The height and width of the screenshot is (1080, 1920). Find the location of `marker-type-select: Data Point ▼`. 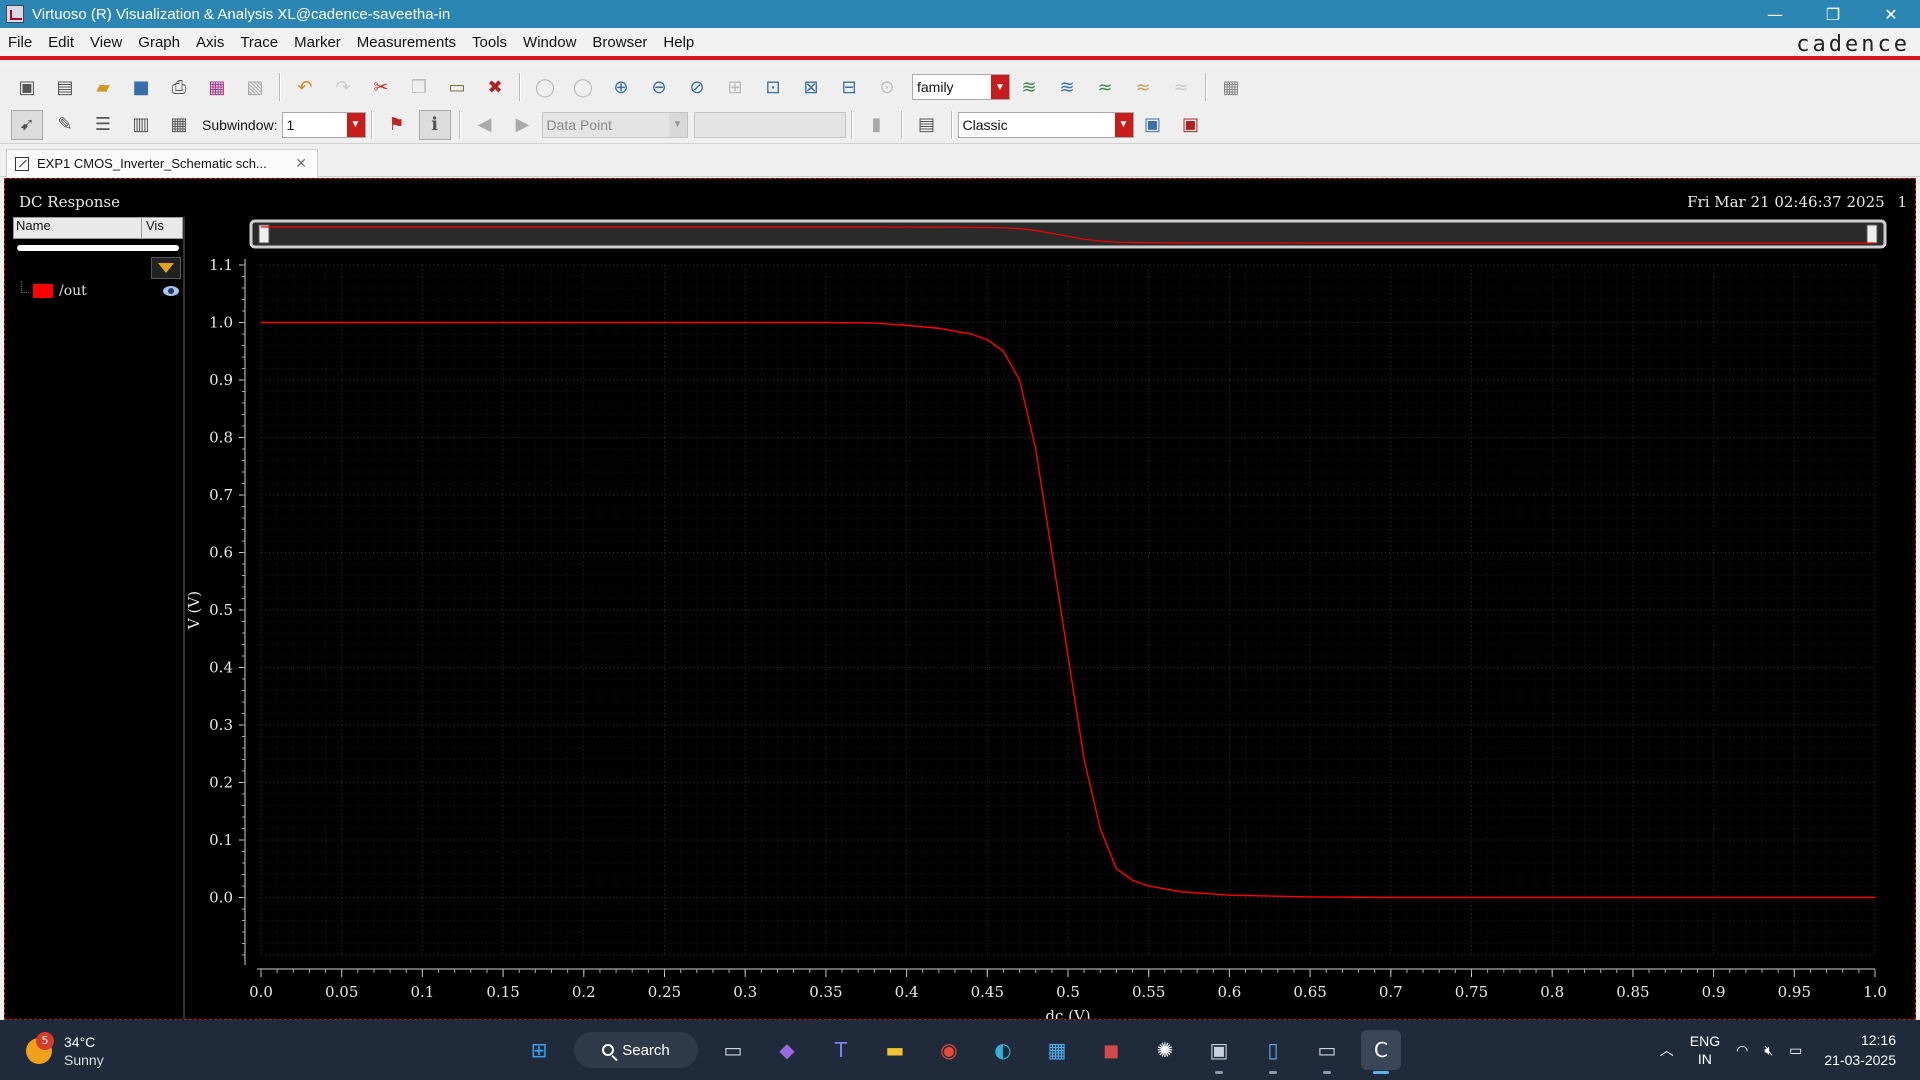

marker-type-select: Data Point ▼ is located at coordinates (614, 124).